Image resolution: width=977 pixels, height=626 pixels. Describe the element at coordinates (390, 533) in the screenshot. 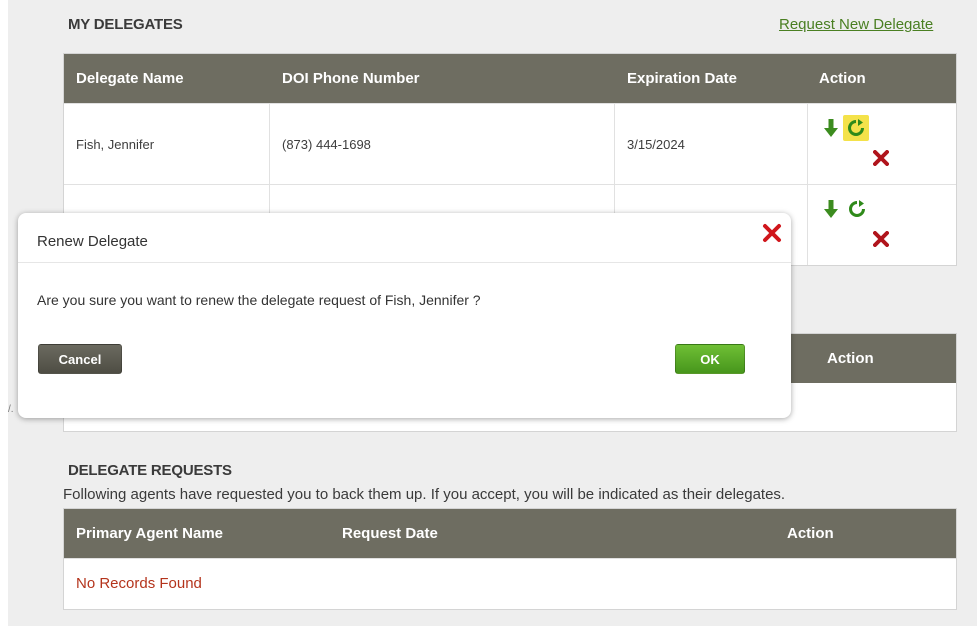

I see `col-request-date: Request Date` at that location.